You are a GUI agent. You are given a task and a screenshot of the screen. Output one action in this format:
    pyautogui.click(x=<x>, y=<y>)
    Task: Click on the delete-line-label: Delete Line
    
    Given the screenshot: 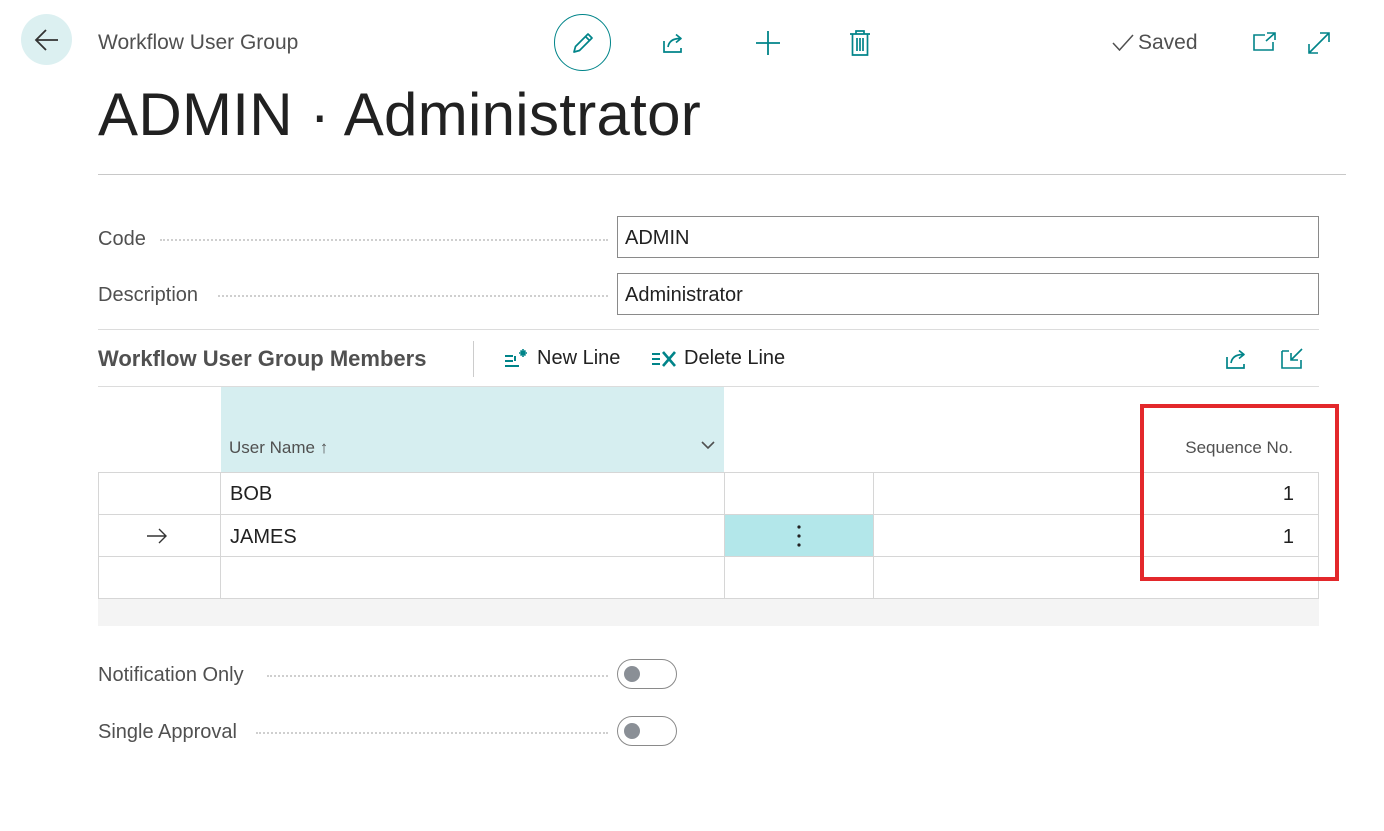 What is the action you would take?
    pyautogui.click(x=735, y=358)
    